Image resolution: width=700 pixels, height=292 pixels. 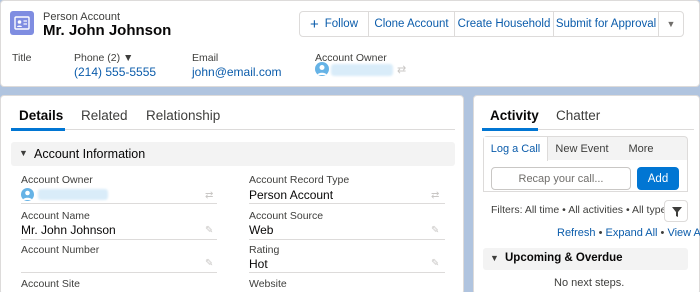 What do you see at coordinates (22, 58) in the screenshot?
I see `title-label: Title` at bounding box center [22, 58].